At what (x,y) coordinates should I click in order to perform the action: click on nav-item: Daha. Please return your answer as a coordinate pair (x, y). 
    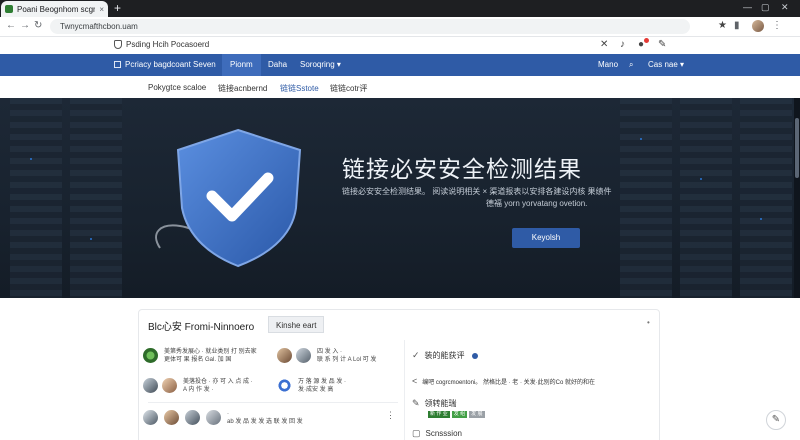
    Looking at the image, I should click on (277, 64).